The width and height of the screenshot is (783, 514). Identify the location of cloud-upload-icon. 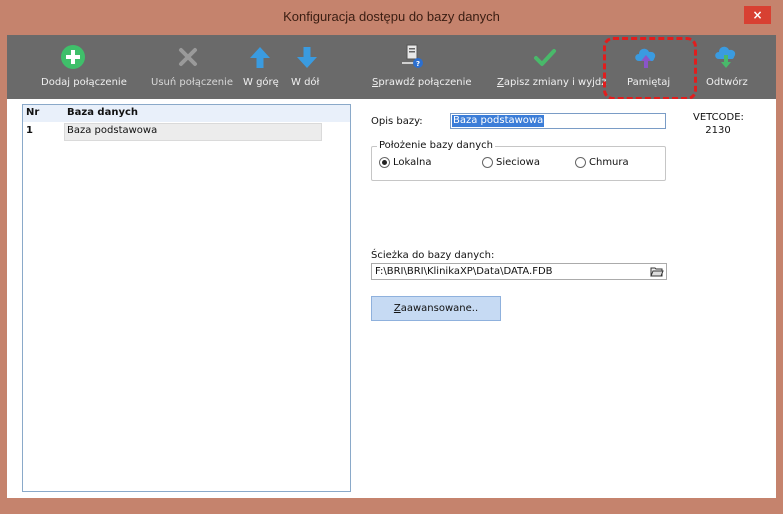
(645, 58).